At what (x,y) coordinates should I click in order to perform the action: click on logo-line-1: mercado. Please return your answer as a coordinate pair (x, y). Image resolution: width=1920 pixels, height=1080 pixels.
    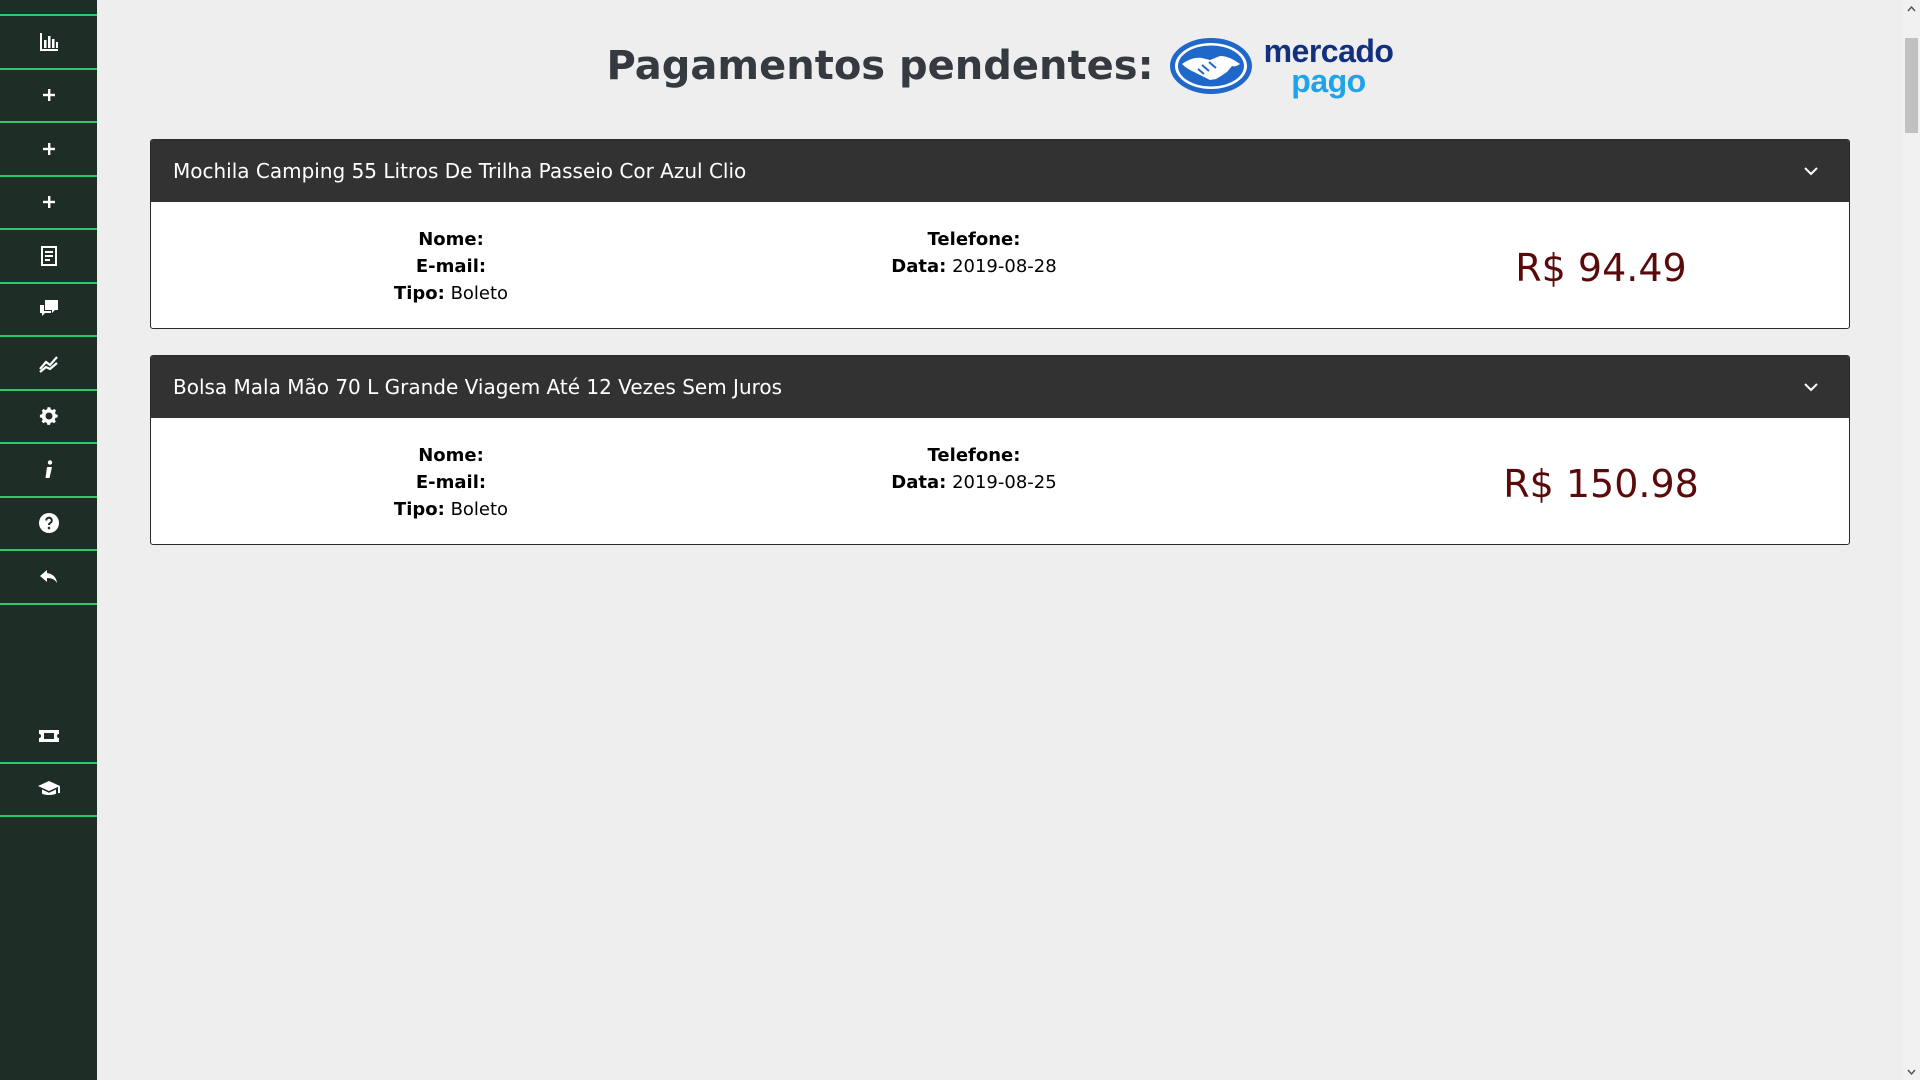
    Looking at the image, I should click on (1328, 51).